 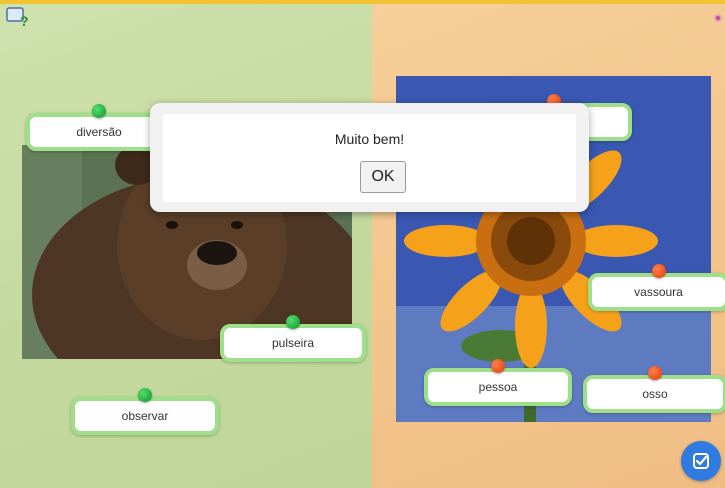 I want to click on dialog-body: Muito bem! OK, so click(x=369, y=158).